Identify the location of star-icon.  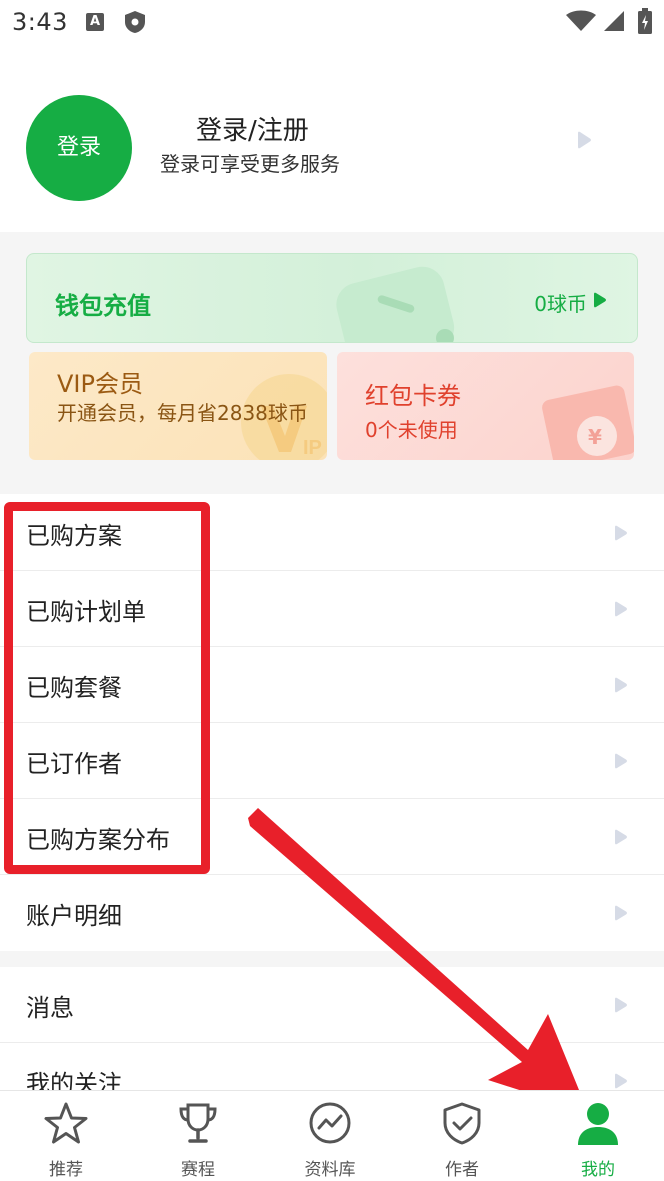
(66, 1123).